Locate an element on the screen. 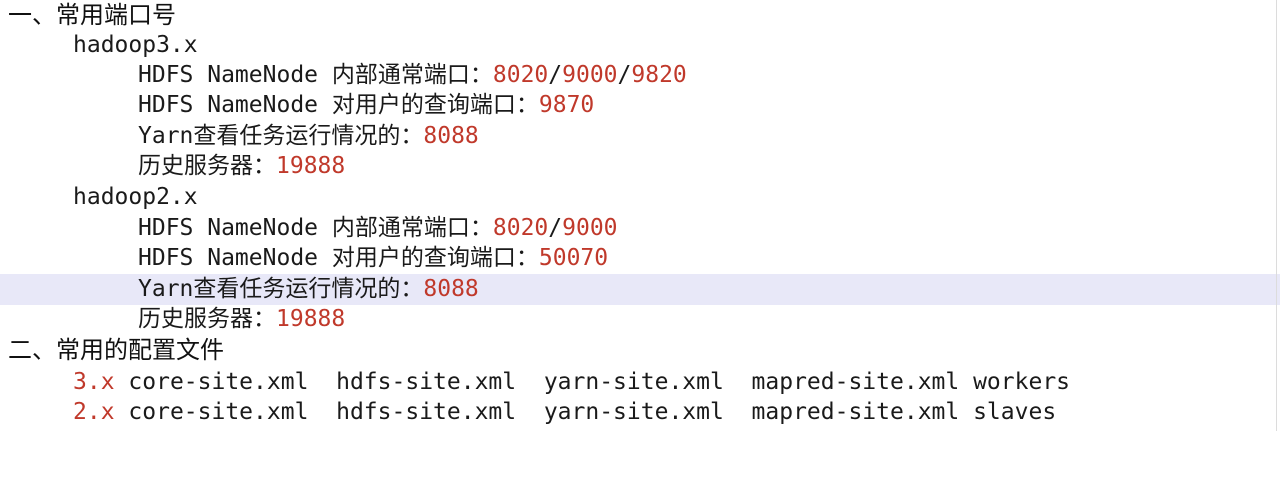 The image size is (1280, 490). subsection-hadoop2: hadoop2.x is located at coordinates (640, 197).